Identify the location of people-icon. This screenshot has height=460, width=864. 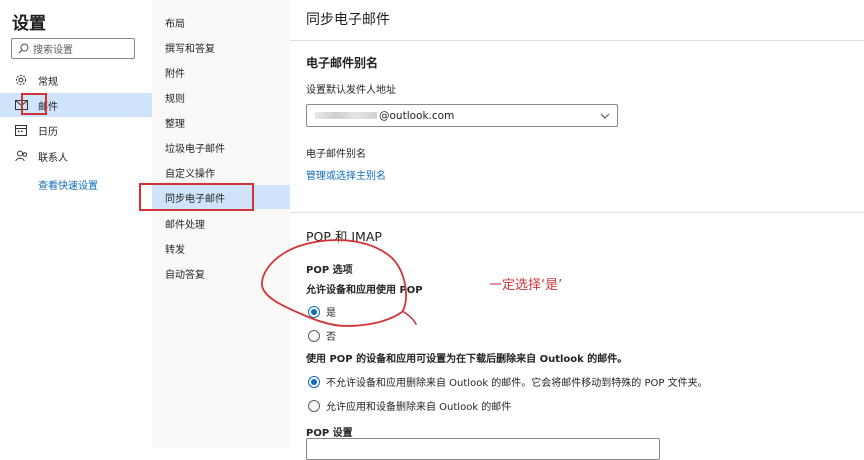
(21, 156).